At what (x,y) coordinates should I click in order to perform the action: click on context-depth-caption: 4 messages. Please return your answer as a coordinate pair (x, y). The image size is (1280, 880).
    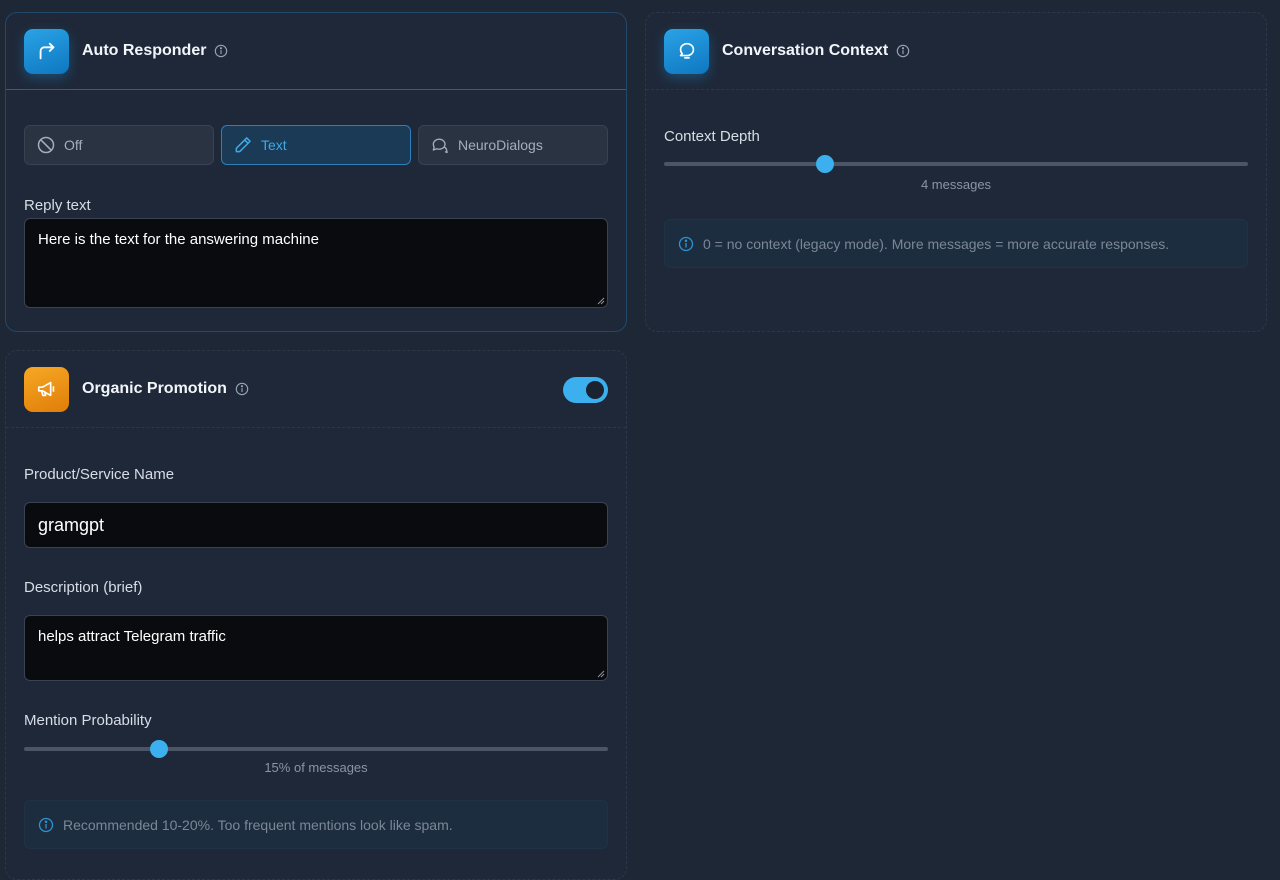
    Looking at the image, I should click on (956, 184).